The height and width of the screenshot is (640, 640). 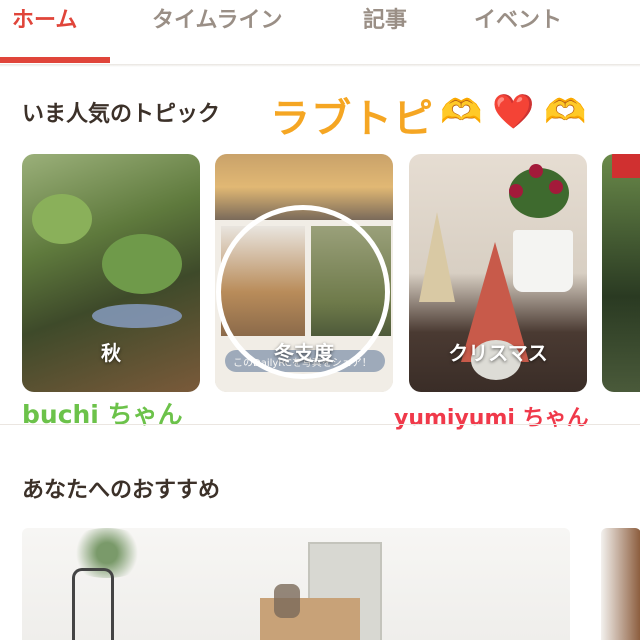 What do you see at coordinates (565, 112) in the screenshot?
I see `heart-hands-icon-2: 🫶` at bounding box center [565, 112].